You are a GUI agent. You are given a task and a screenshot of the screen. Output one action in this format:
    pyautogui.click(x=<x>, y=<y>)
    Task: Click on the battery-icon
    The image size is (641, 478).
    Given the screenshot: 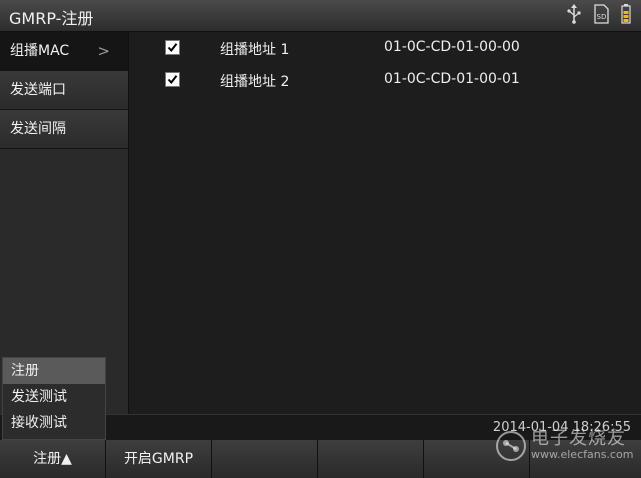 What is the action you would take?
    pyautogui.click(x=626, y=14)
    